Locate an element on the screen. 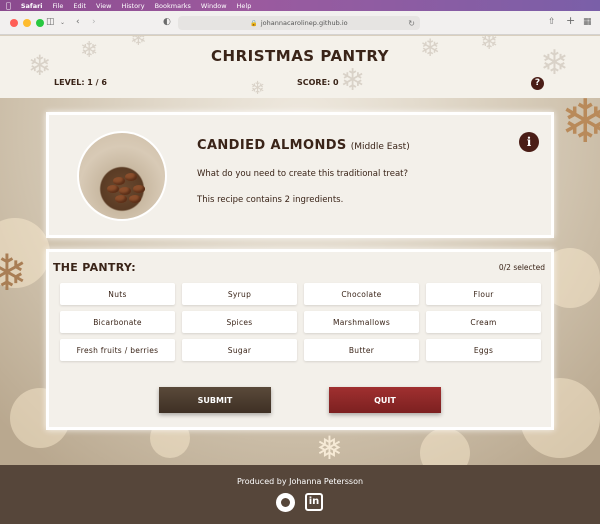  menu-app-name: Safari is located at coordinates (32, 6).